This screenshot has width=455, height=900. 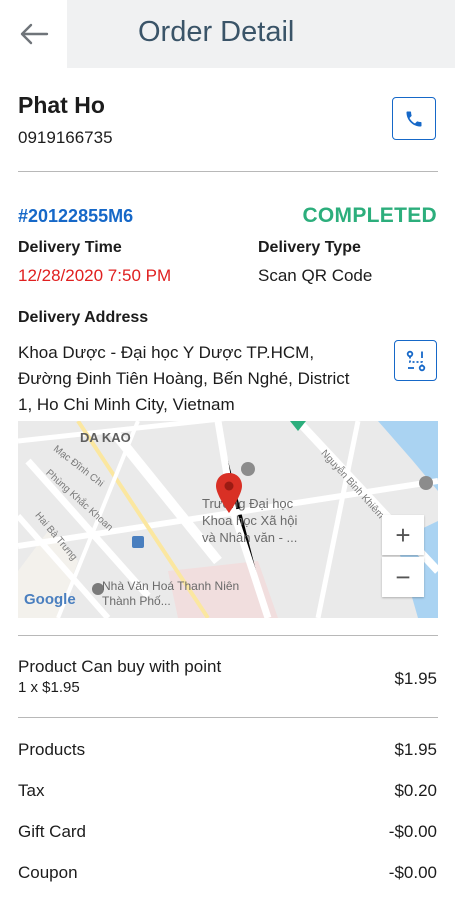 I want to click on summary-coupon-value: -$0.00, so click(x=412, y=872).